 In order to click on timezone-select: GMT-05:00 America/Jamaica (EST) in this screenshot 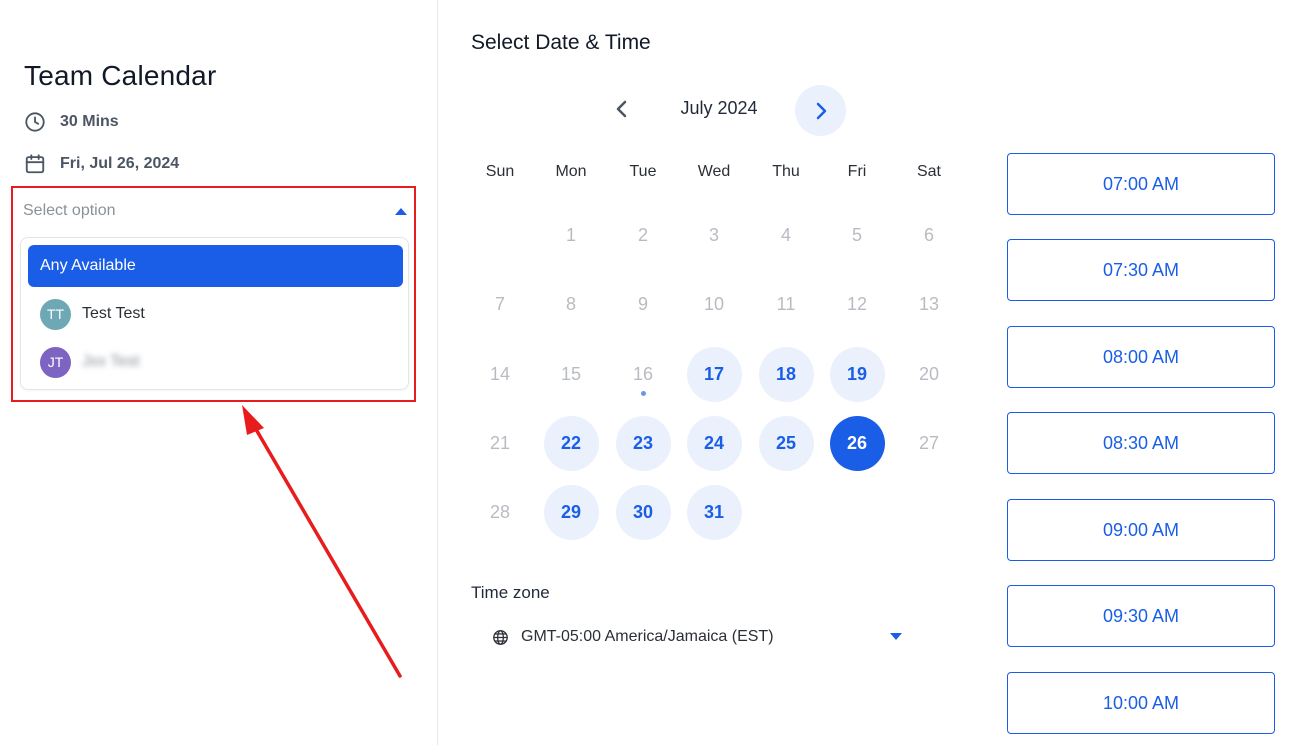, I will do `click(697, 637)`.